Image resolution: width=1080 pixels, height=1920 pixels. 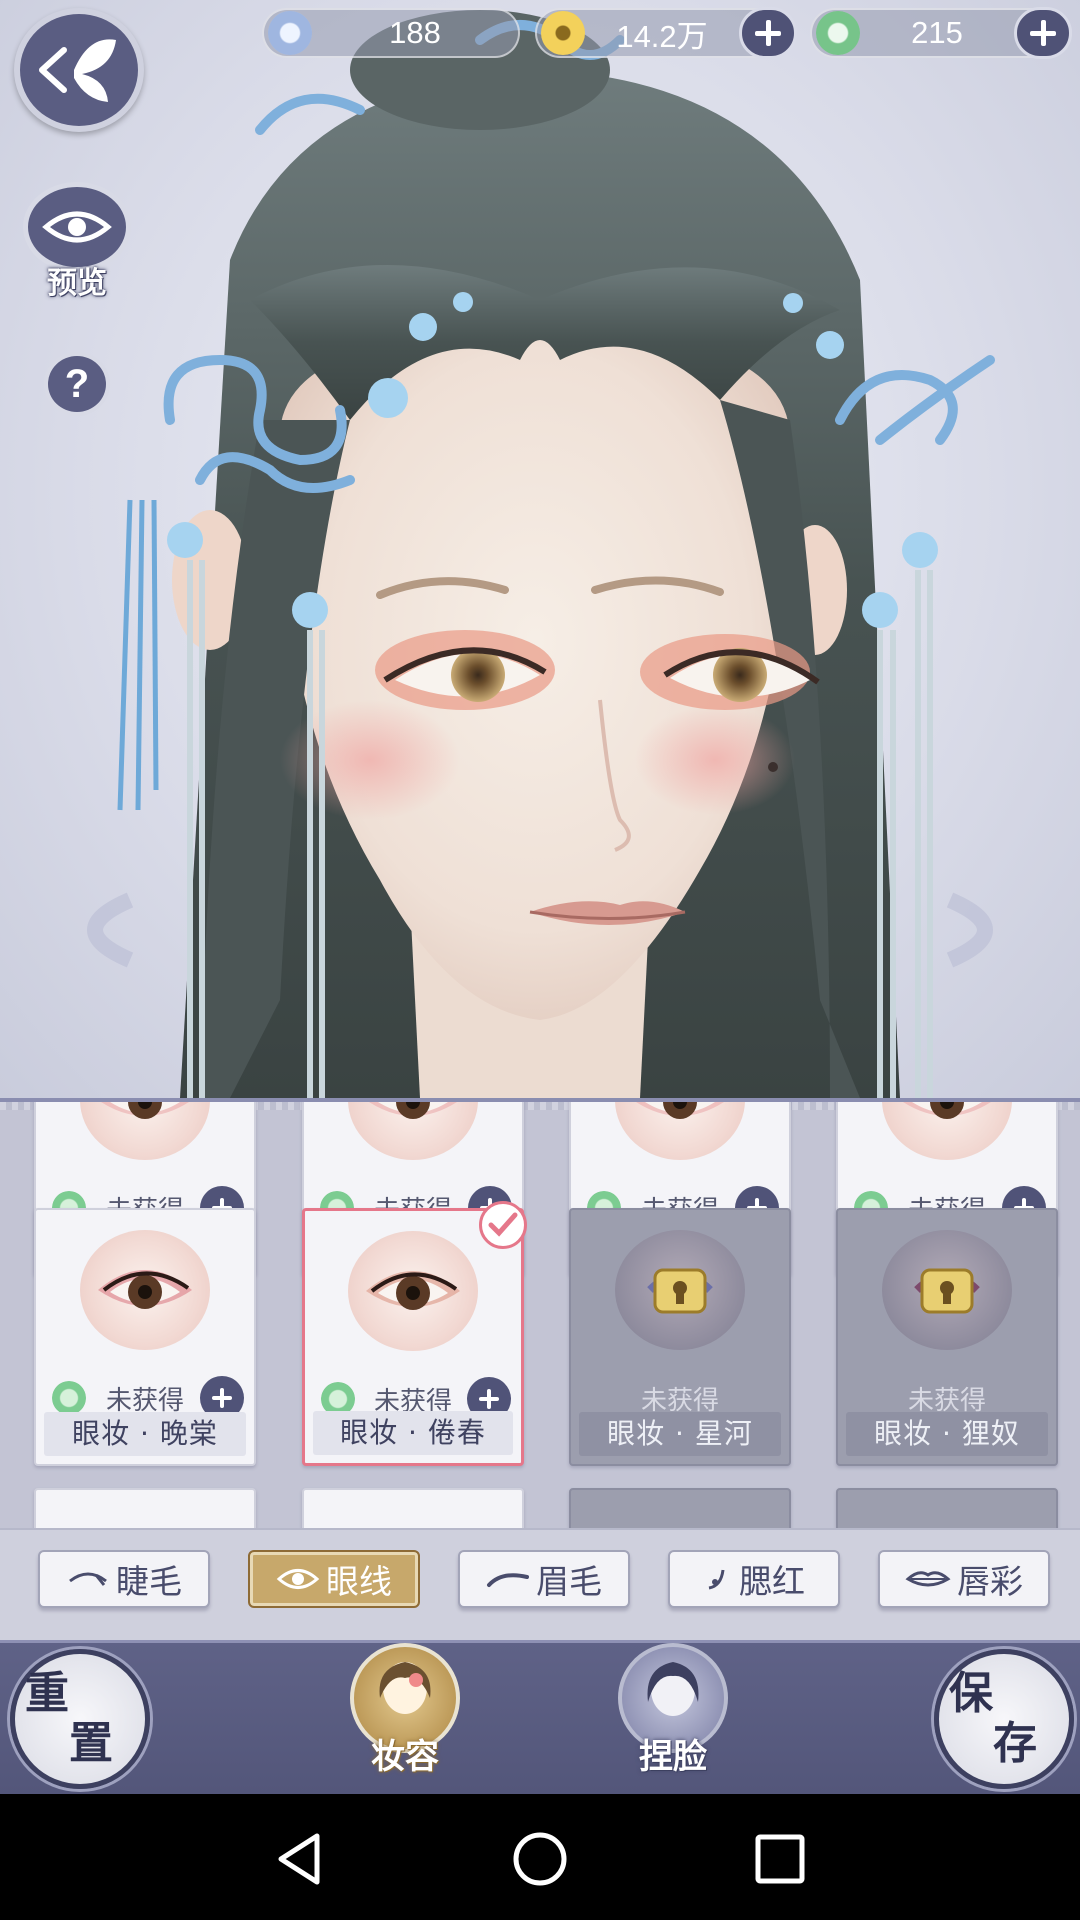 What do you see at coordinates (662, 36) in the screenshot?
I see `copper-value: 14.2万` at bounding box center [662, 36].